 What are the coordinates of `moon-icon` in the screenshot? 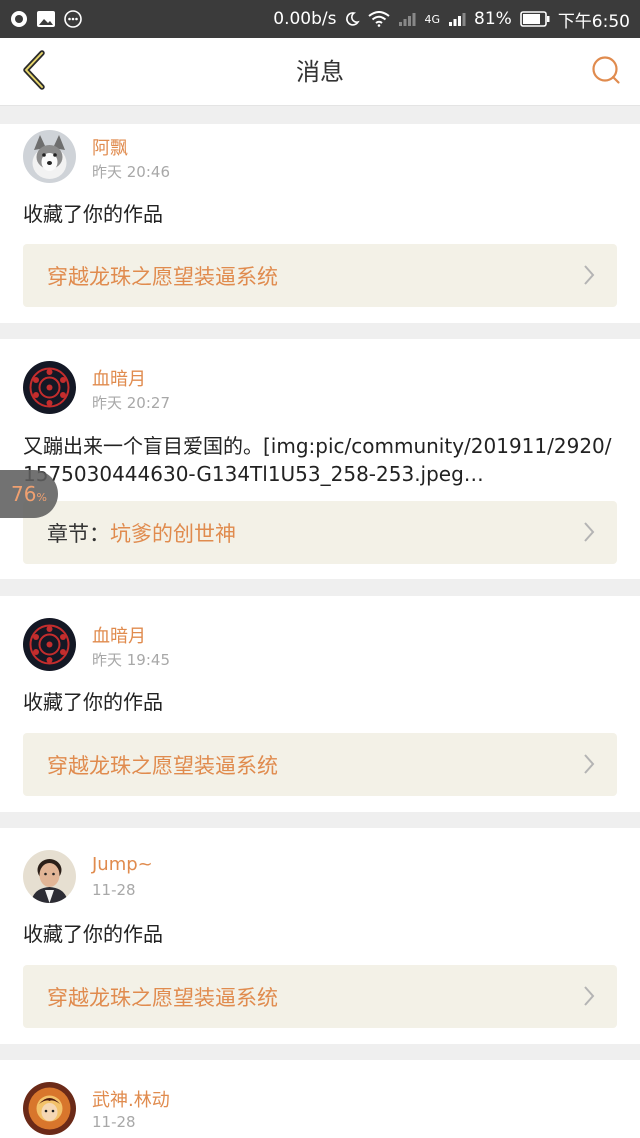 It's located at (352, 19).